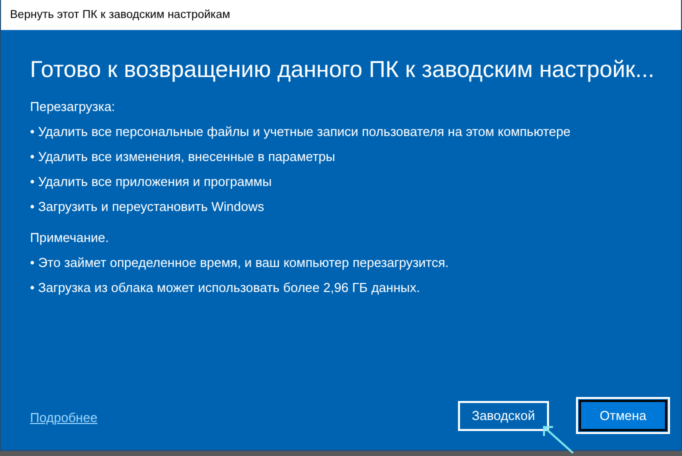  I want to click on bullet-item: • Удалить все персональные файлы и учетные записи пользователя на этом компьютере, so click(301, 132).